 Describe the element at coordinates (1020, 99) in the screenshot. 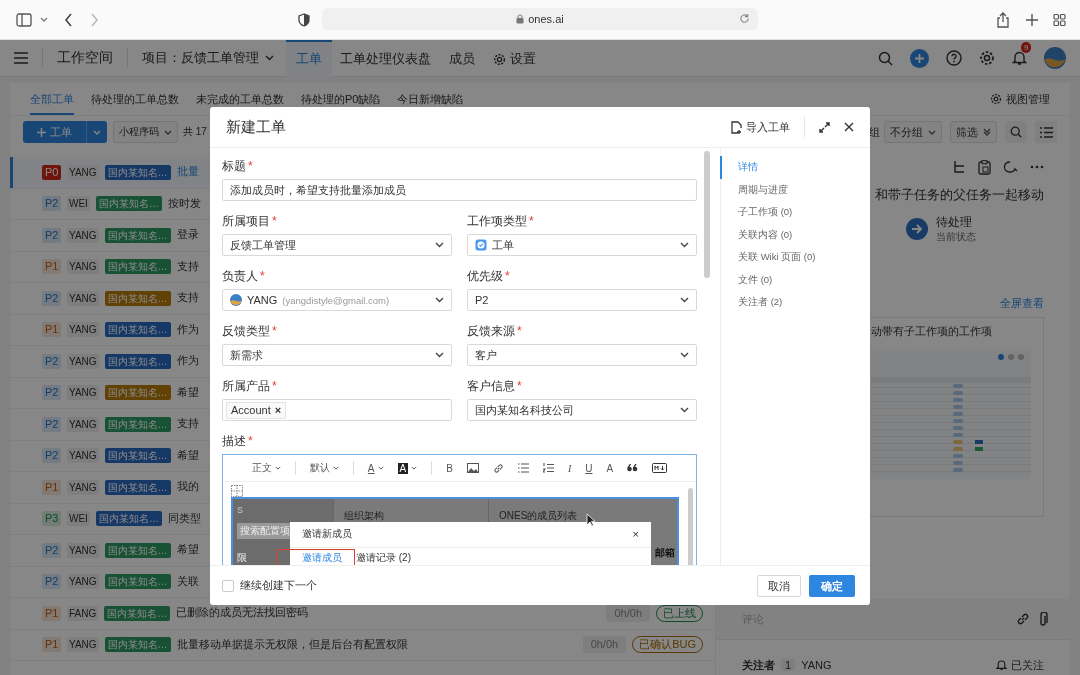

I see `view-manage-button: 视图管理` at that location.